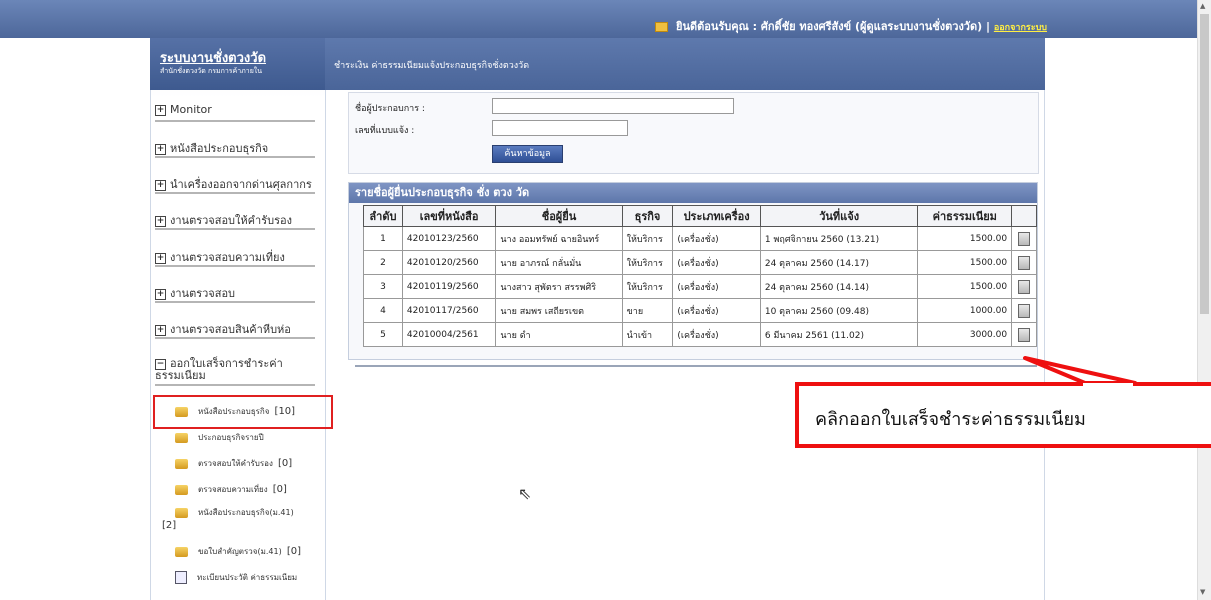 This screenshot has width=1211, height=600. What do you see at coordinates (839, 262) in the screenshot?
I see `cell-date: 24 ตุลาคม 2560 (14.17)` at bounding box center [839, 262].